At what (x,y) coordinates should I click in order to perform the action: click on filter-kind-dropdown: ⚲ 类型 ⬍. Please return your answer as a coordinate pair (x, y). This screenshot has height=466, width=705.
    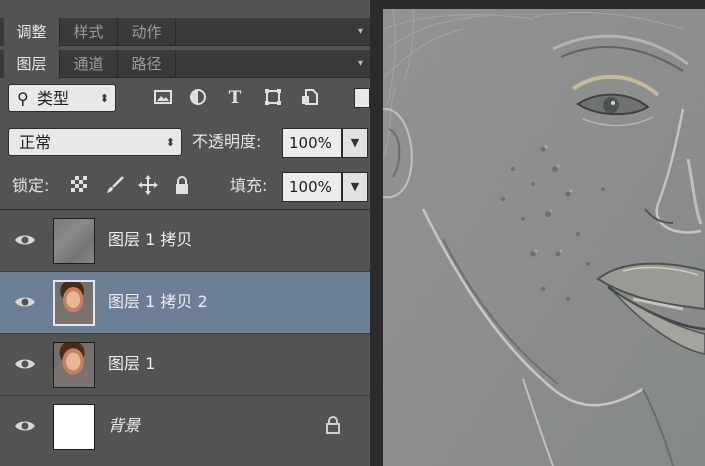
    Looking at the image, I should click on (62, 98).